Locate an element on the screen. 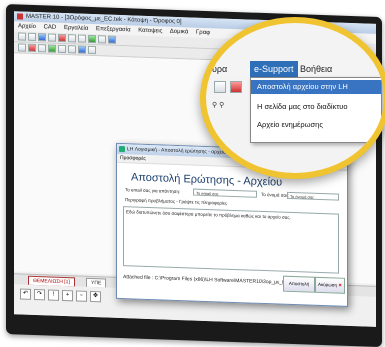 Image resolution: width=385 pixels, height=347 pixels. beam-icon is located at coordinates (72, 49).